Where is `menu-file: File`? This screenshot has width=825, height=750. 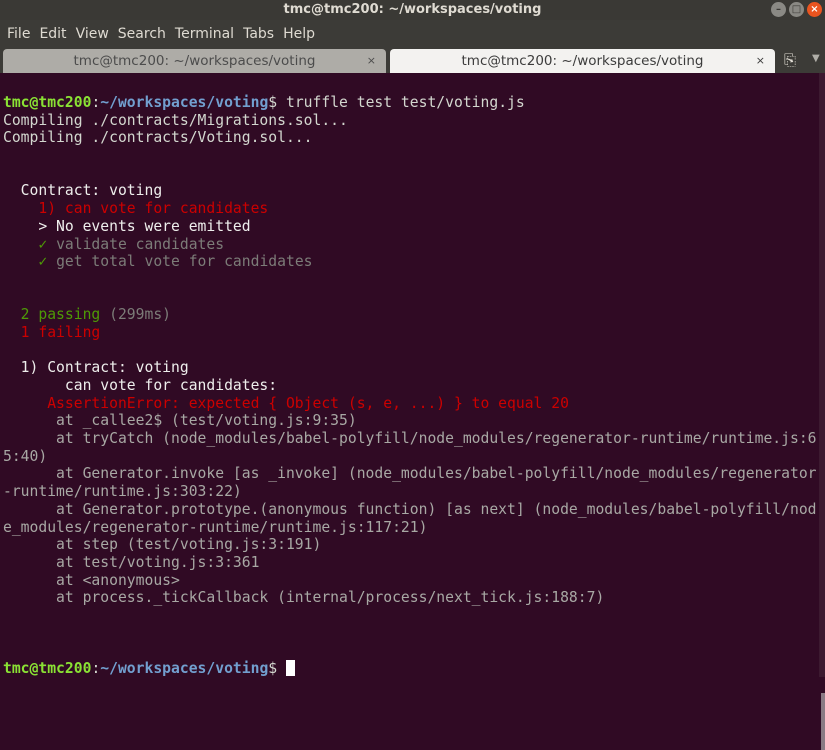 menu-file: File is located at coordinates (19, 34).